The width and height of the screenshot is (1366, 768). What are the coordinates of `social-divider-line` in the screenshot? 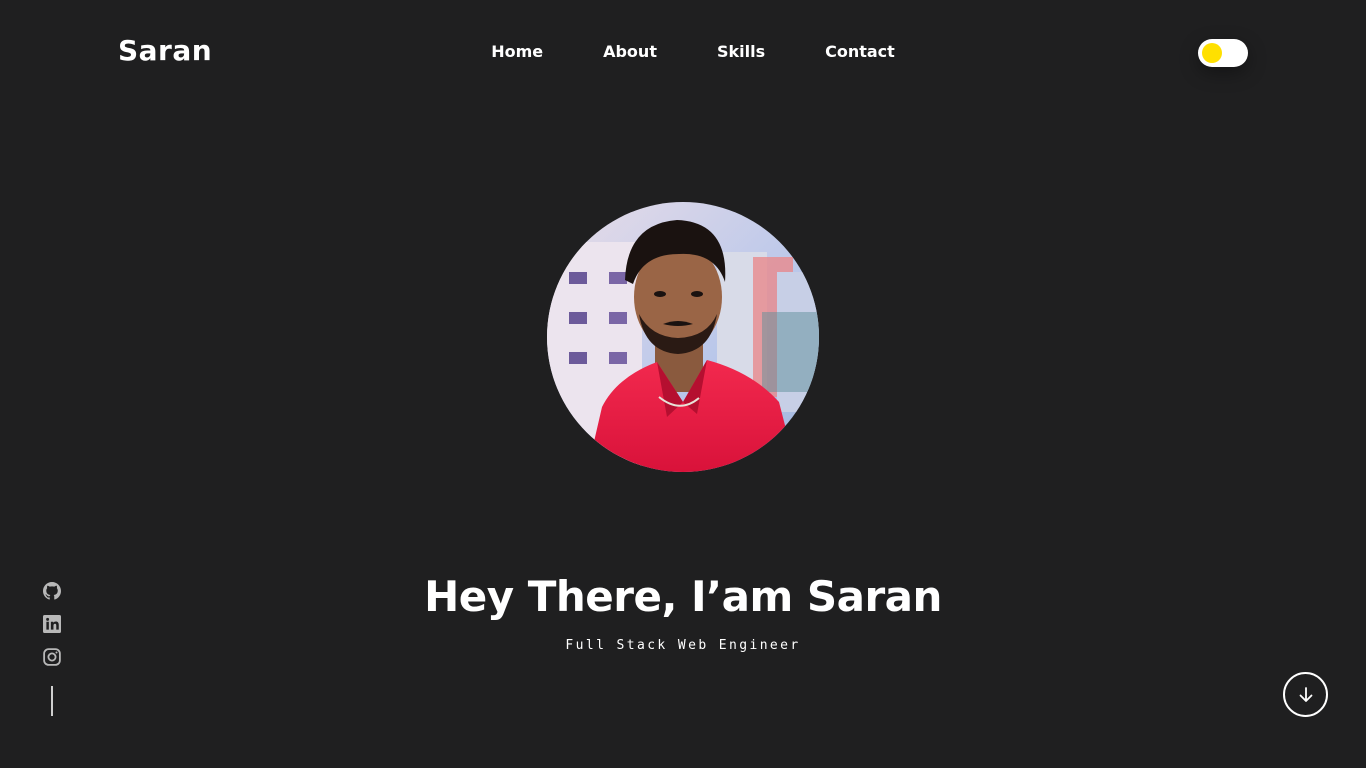 It's located at (52, 701).